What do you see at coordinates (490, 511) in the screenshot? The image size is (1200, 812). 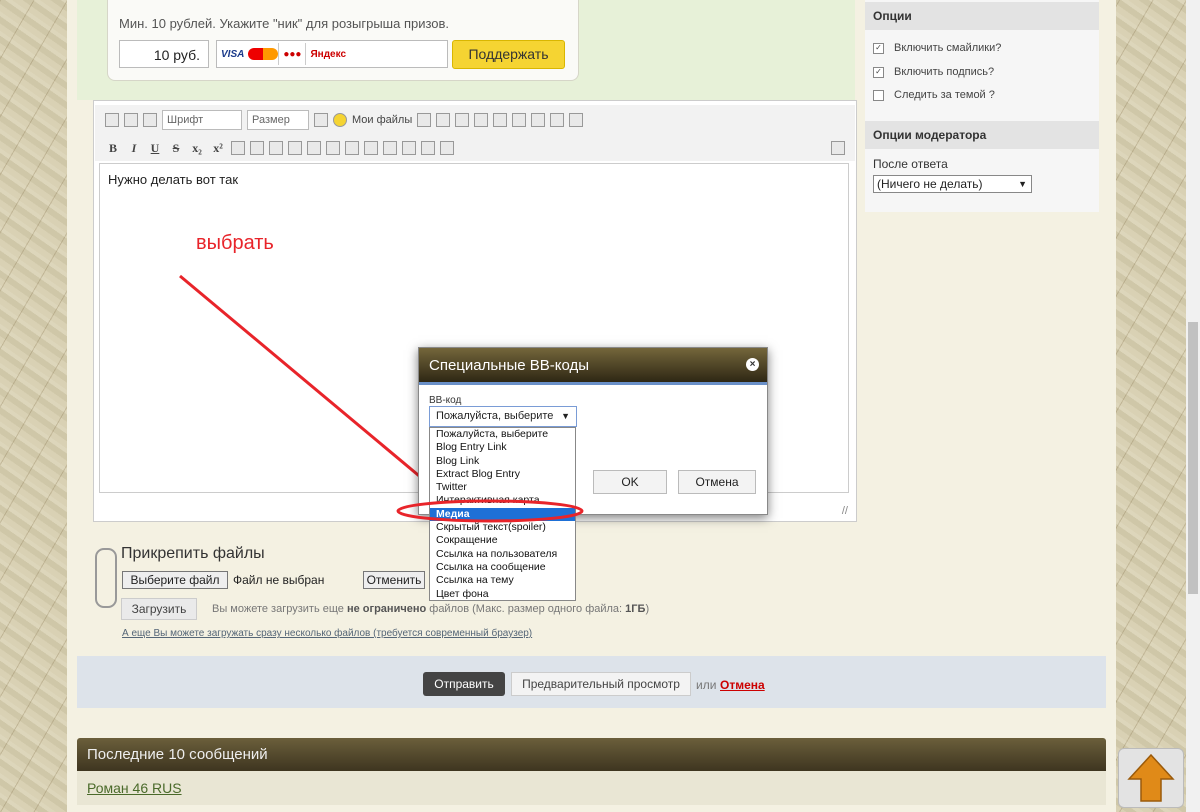 I see `annotation-ellipse` at bounding box center [490, 511].